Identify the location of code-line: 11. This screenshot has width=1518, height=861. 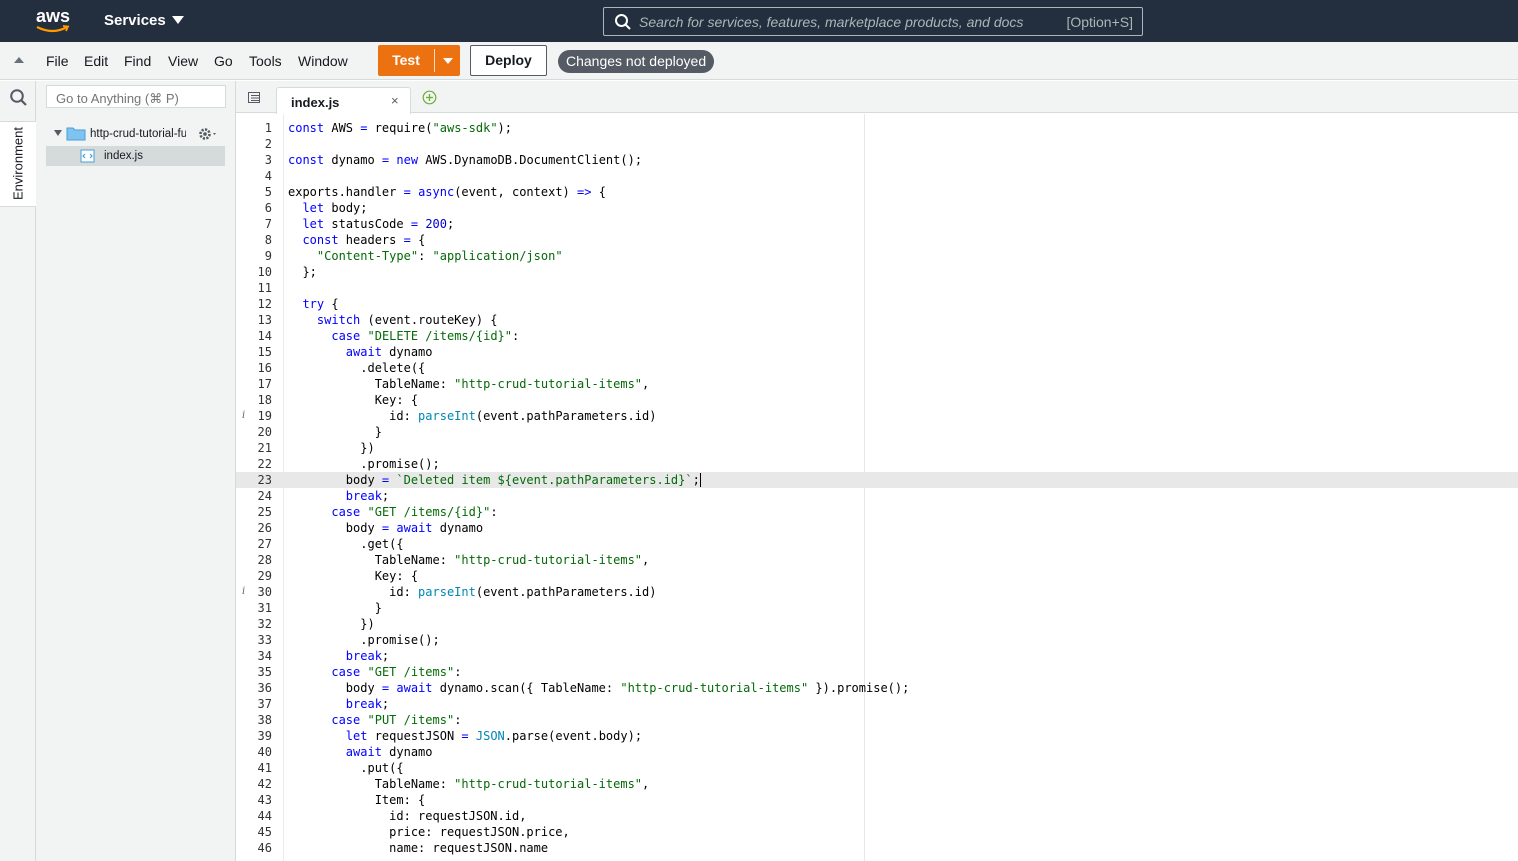
(877, 288).